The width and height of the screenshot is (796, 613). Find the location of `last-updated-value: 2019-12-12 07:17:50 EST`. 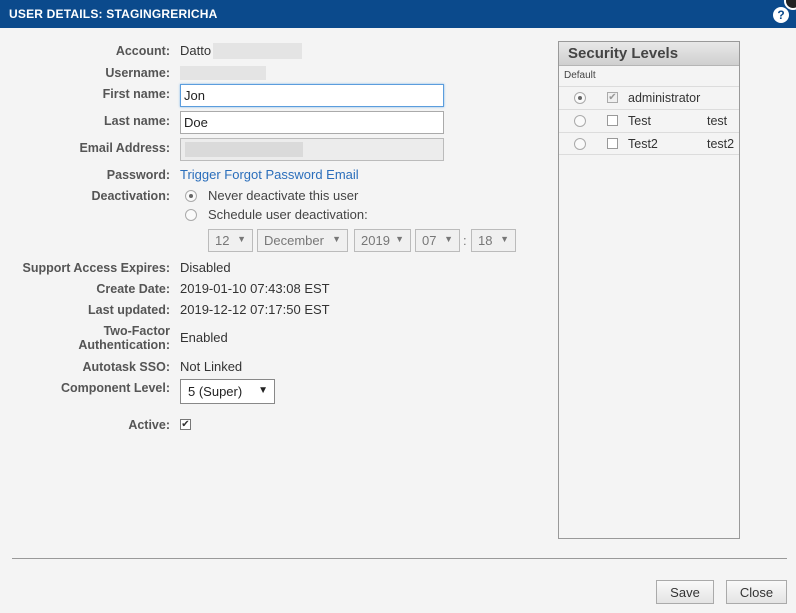

last-updated-value: 2019-12-12 07:17:50 EST is located at coordinates (255, 309).